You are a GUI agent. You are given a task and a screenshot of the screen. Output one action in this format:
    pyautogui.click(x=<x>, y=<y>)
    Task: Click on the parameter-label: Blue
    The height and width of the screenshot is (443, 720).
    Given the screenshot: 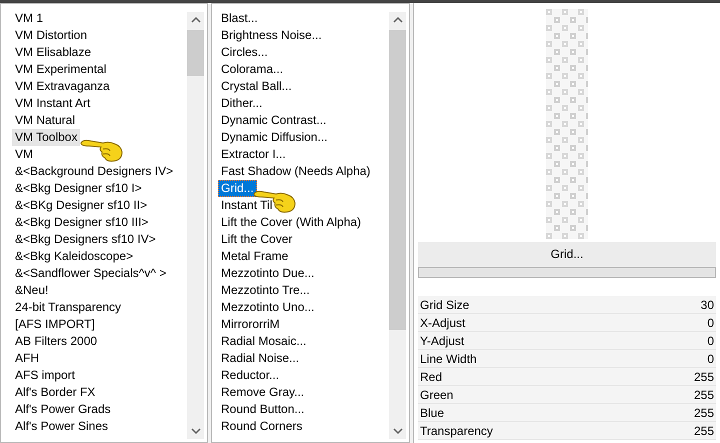 What is the action you would take?
    pyautogui.click(x=432, y=413)
    